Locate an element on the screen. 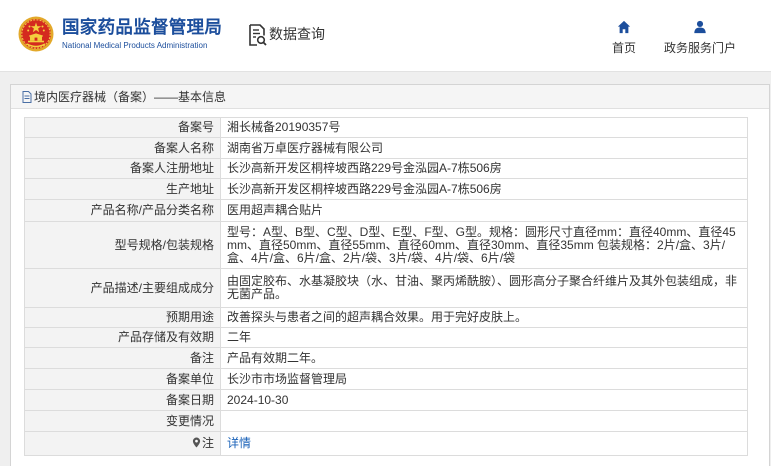 The image size is (771, 466). row-label: 变更情况 is located at coordinates (122, 421).